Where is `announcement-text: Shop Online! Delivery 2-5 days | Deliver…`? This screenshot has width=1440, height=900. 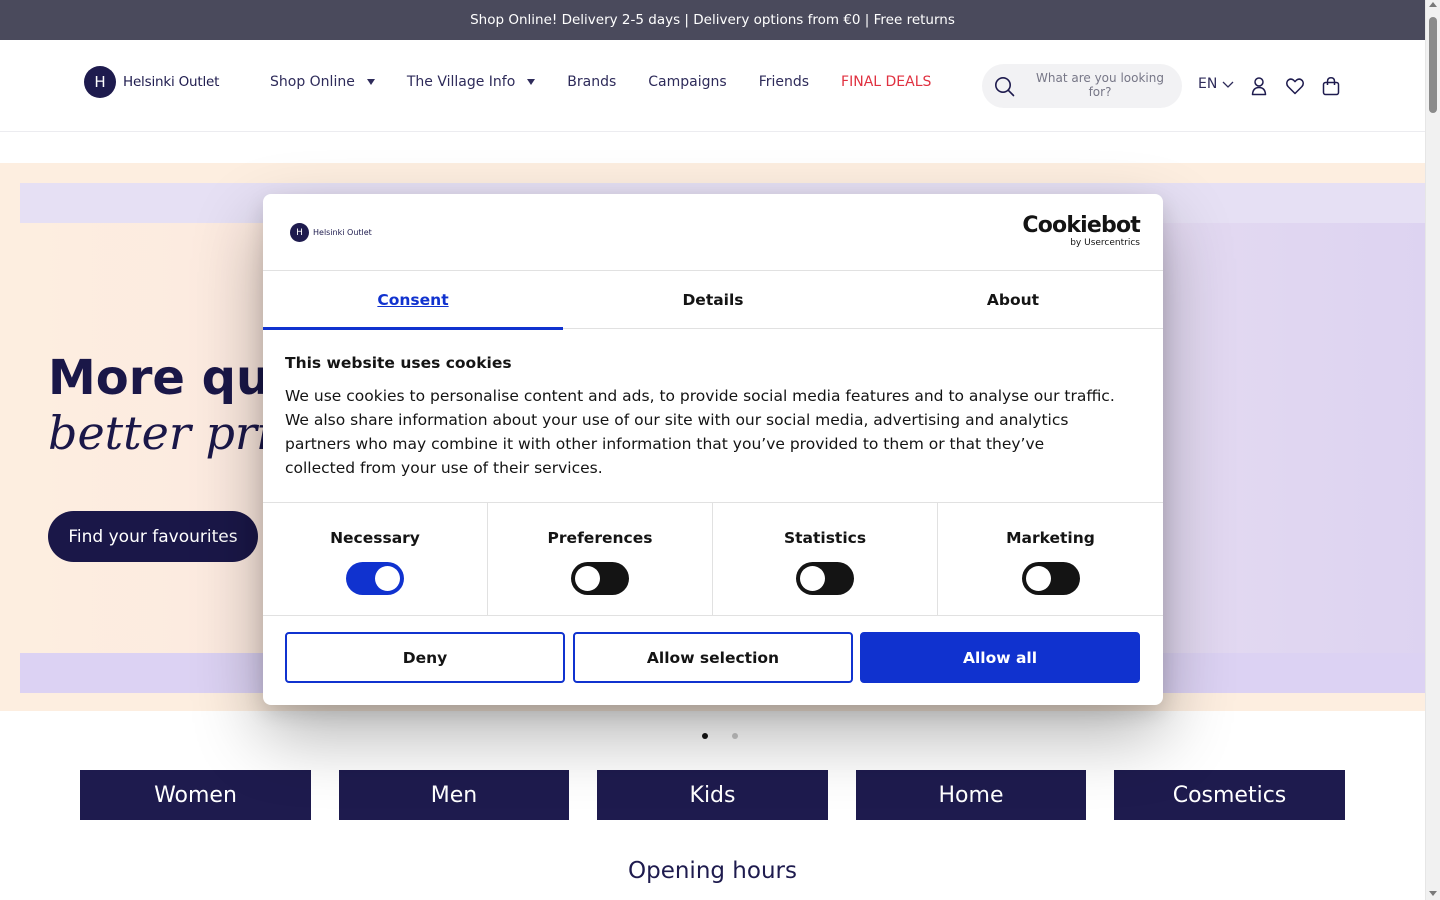
announcement-text: Shop Online! Delivery 2-5 days | Deliver… is located at coordinates (712, 20).